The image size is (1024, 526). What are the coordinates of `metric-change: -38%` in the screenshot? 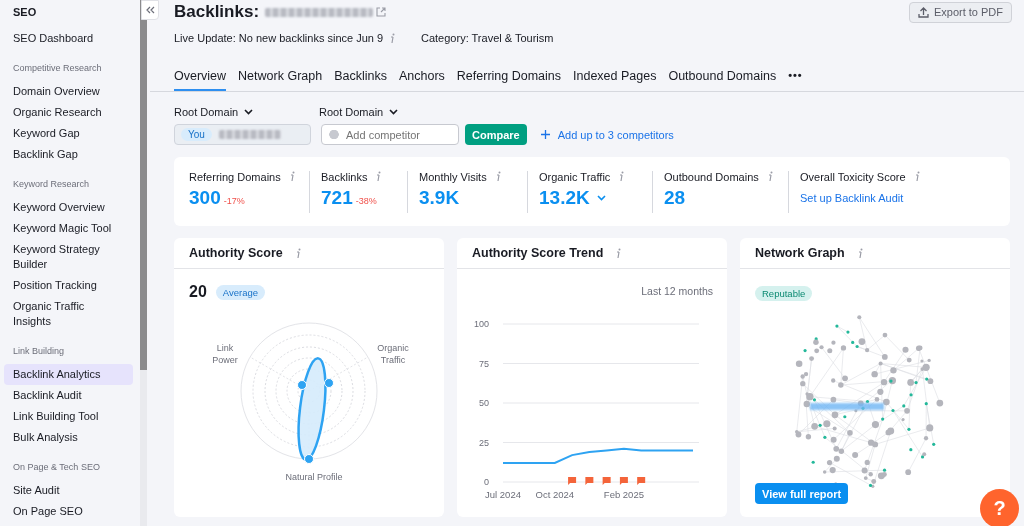 It's located at (366, 200).